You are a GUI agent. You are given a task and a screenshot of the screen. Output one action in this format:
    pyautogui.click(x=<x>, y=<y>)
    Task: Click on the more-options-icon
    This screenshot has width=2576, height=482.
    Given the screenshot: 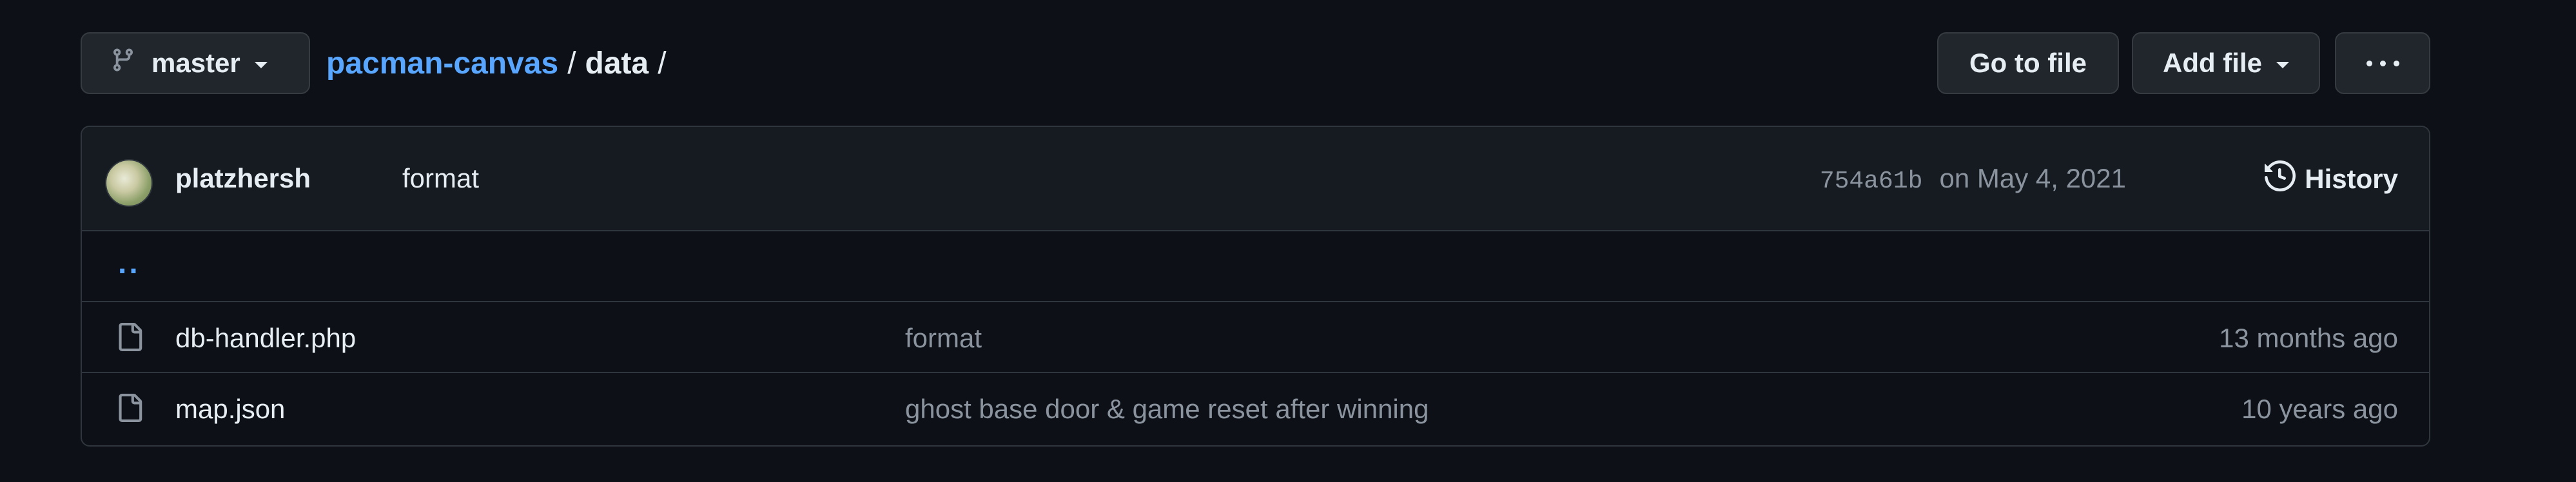 What is the action you would take?
    pyautogui.click(x=2382, y=63)
    